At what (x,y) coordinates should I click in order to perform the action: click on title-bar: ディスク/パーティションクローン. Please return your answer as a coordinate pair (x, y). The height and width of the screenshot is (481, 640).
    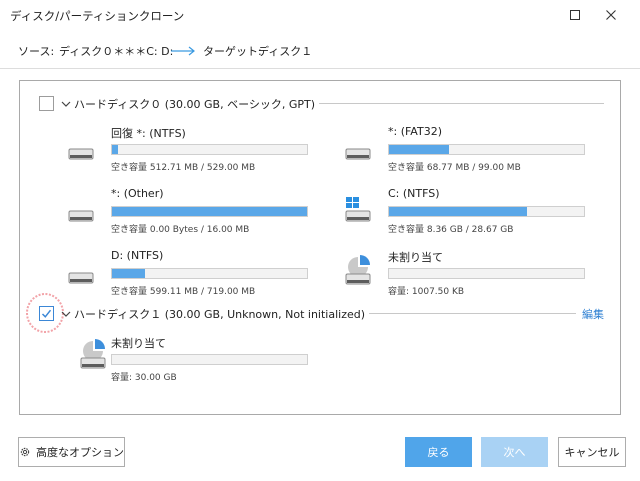
    Looking at the image, I should click on (320, 15).